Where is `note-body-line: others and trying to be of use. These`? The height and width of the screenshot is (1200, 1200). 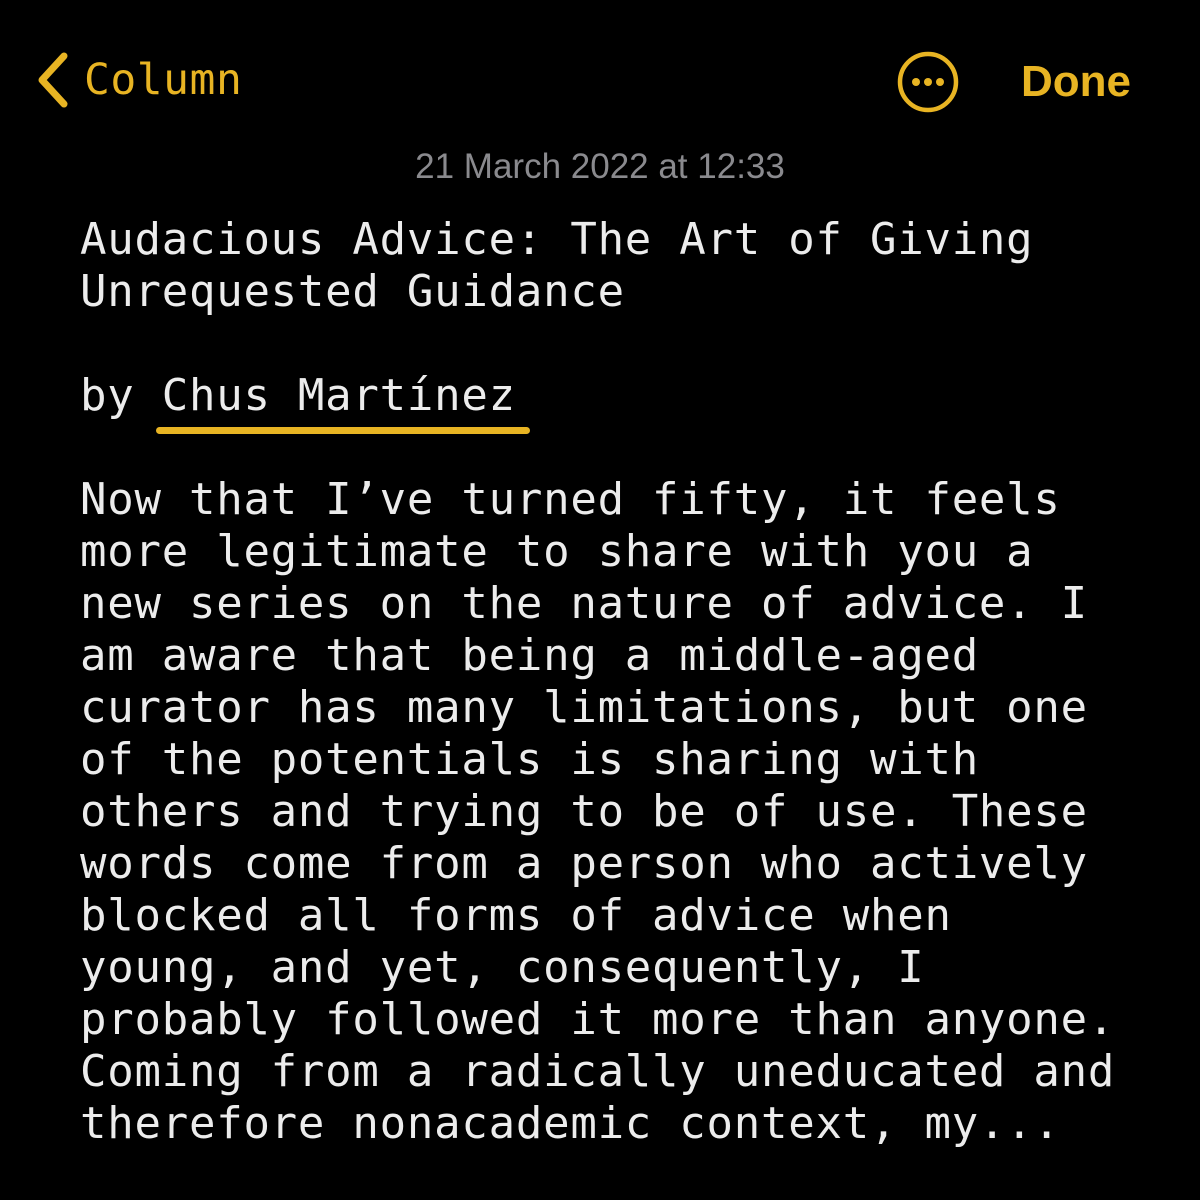
note-body-line: others and trying to be of use. These is located at coordinates (584, 811).